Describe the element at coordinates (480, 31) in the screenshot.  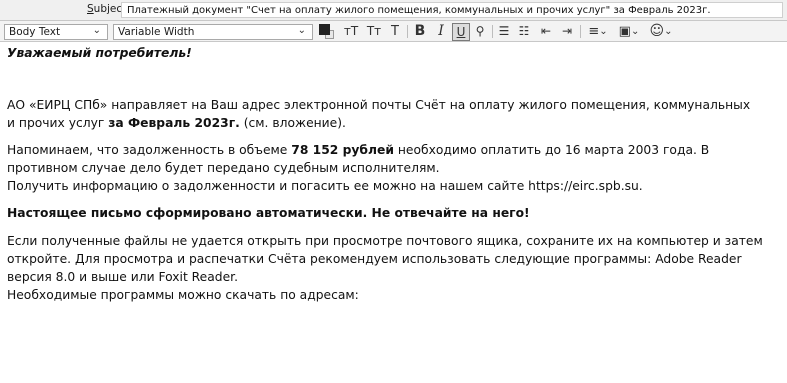
I see `insert-link-icon: ⚲` at that location.